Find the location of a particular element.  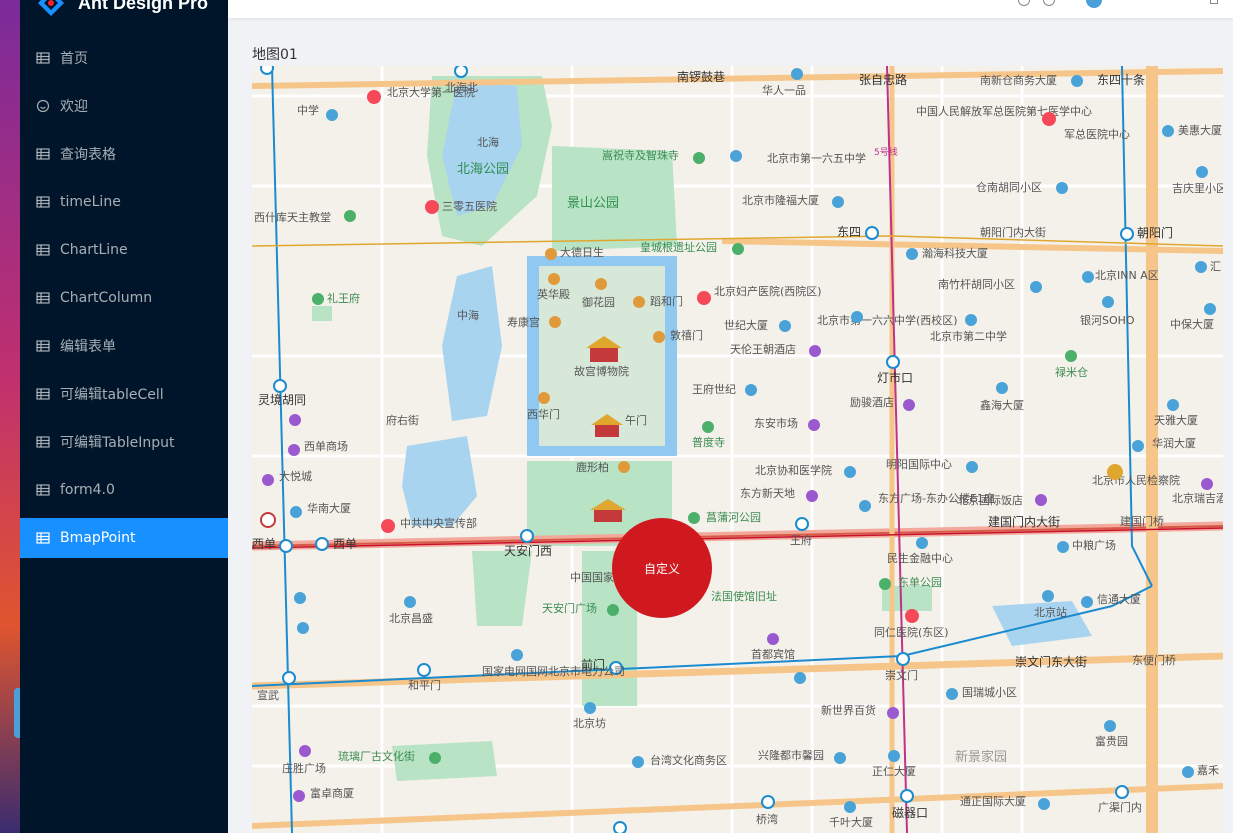

label-dade-risheng: 大德日生 is located at coordinates (582, 252).